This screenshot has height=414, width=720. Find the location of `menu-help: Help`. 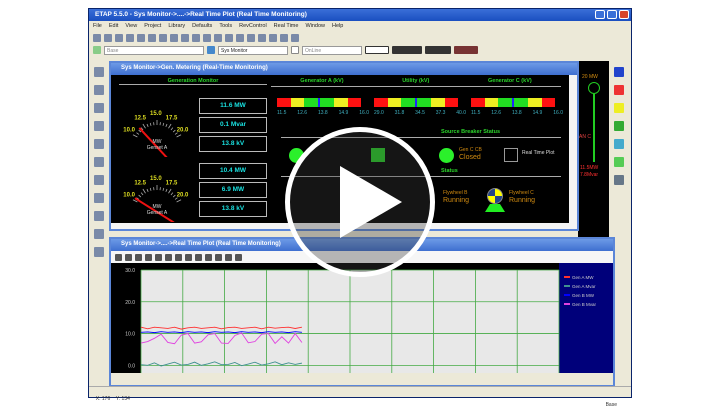

menu-help: Help is located at coordinates (337, 26).